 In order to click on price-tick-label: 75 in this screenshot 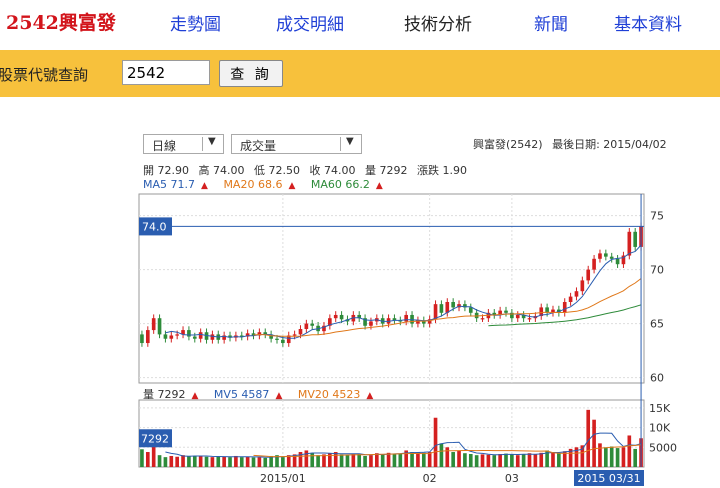, I will do `click(657, 216)`.